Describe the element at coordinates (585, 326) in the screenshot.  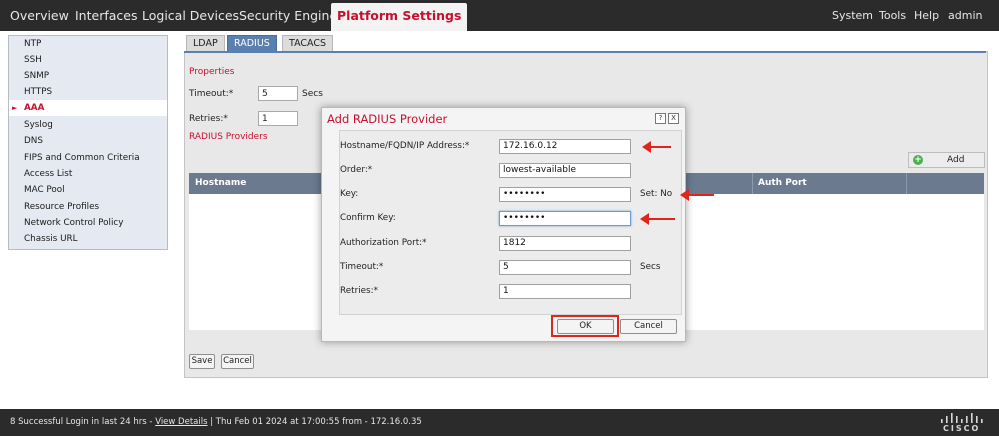
I see `ok-highlight-box` at that location.